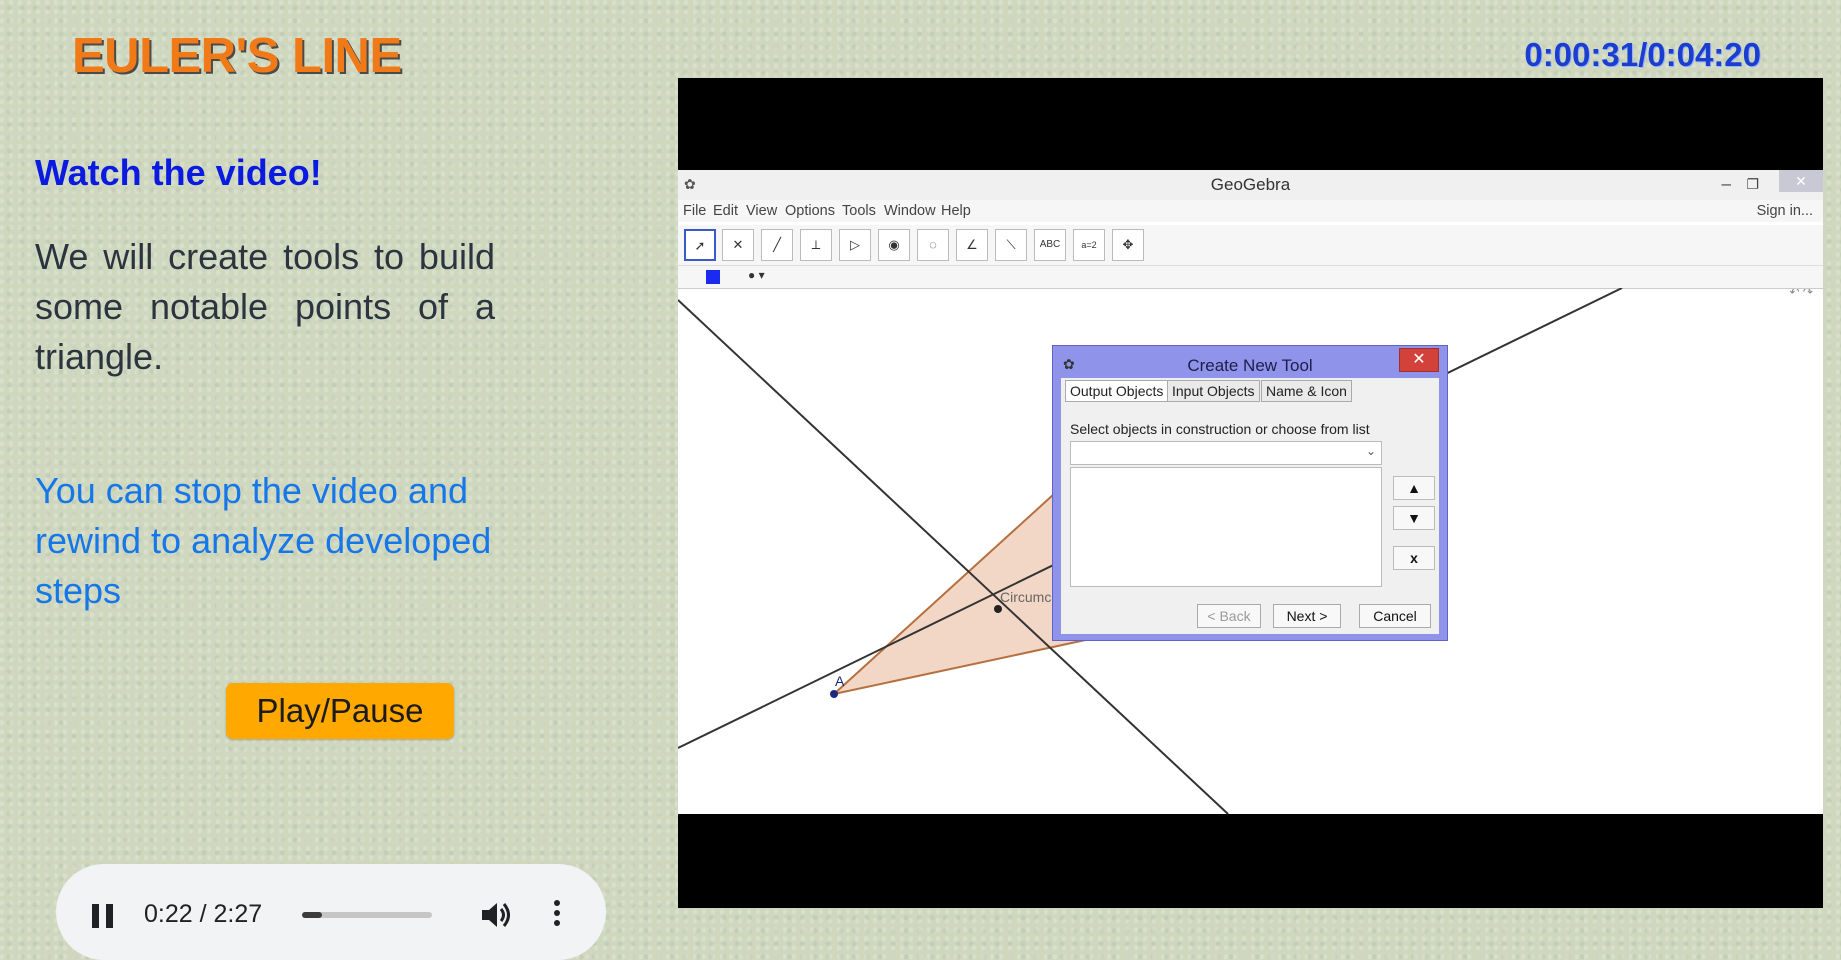 This screenshot has height=960, width=1841. What do you see at coordinates (834, 694) in the screenshot?
I see `point-a` at bounding box center [834, 694].